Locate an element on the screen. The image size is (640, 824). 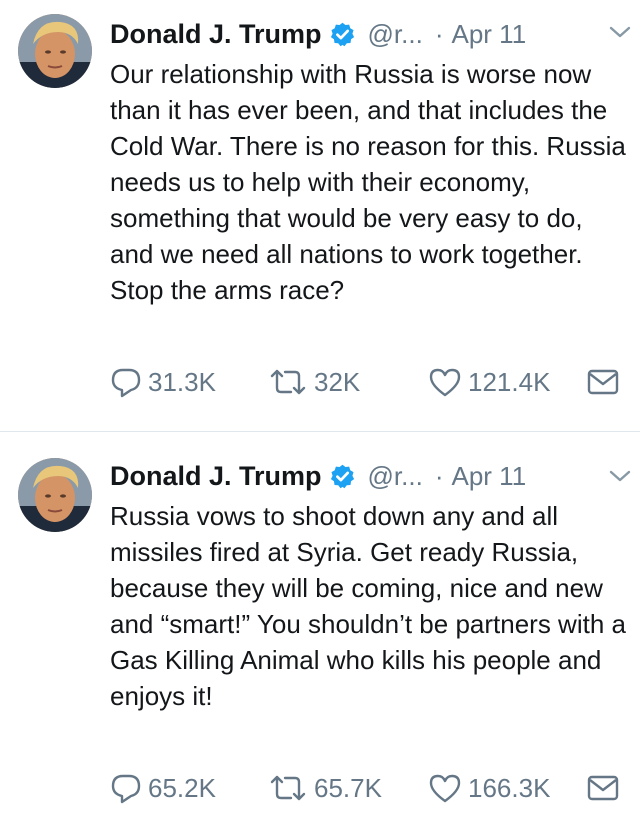
like-button: 166.3K is located at coordinates (489, 788).